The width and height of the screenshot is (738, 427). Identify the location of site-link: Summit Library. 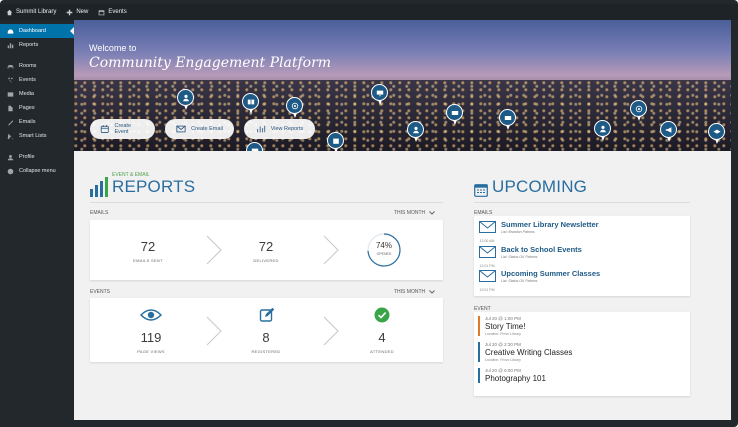
(31, 12).